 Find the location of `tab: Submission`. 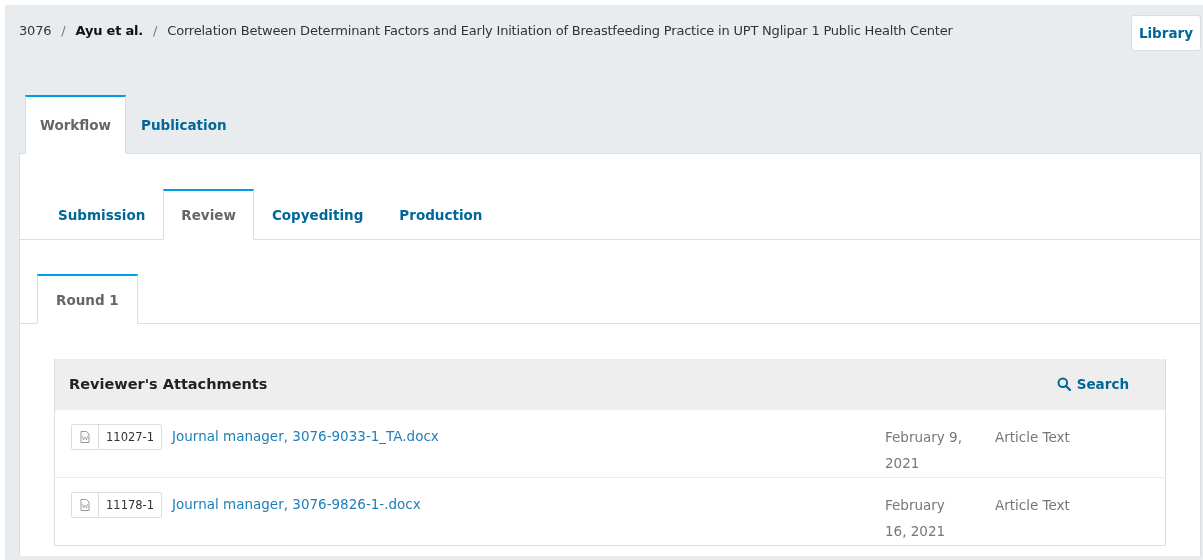

tab: Submission is located at coordinates (102, 214).